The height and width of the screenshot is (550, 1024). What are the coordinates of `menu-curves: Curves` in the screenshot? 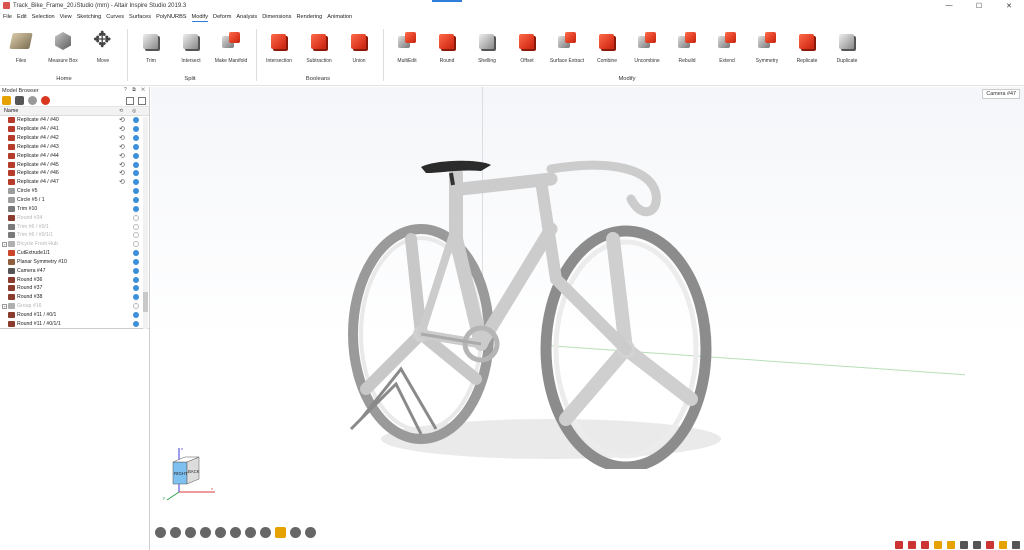 It's located at (115, 17).